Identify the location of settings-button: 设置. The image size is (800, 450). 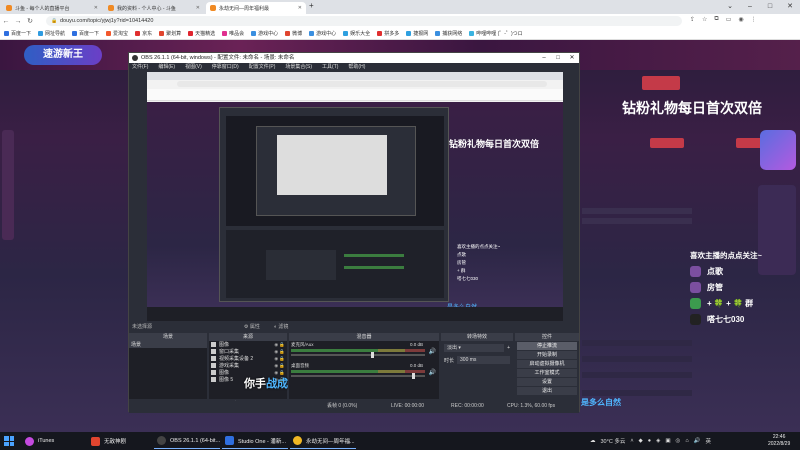
(547, 382).